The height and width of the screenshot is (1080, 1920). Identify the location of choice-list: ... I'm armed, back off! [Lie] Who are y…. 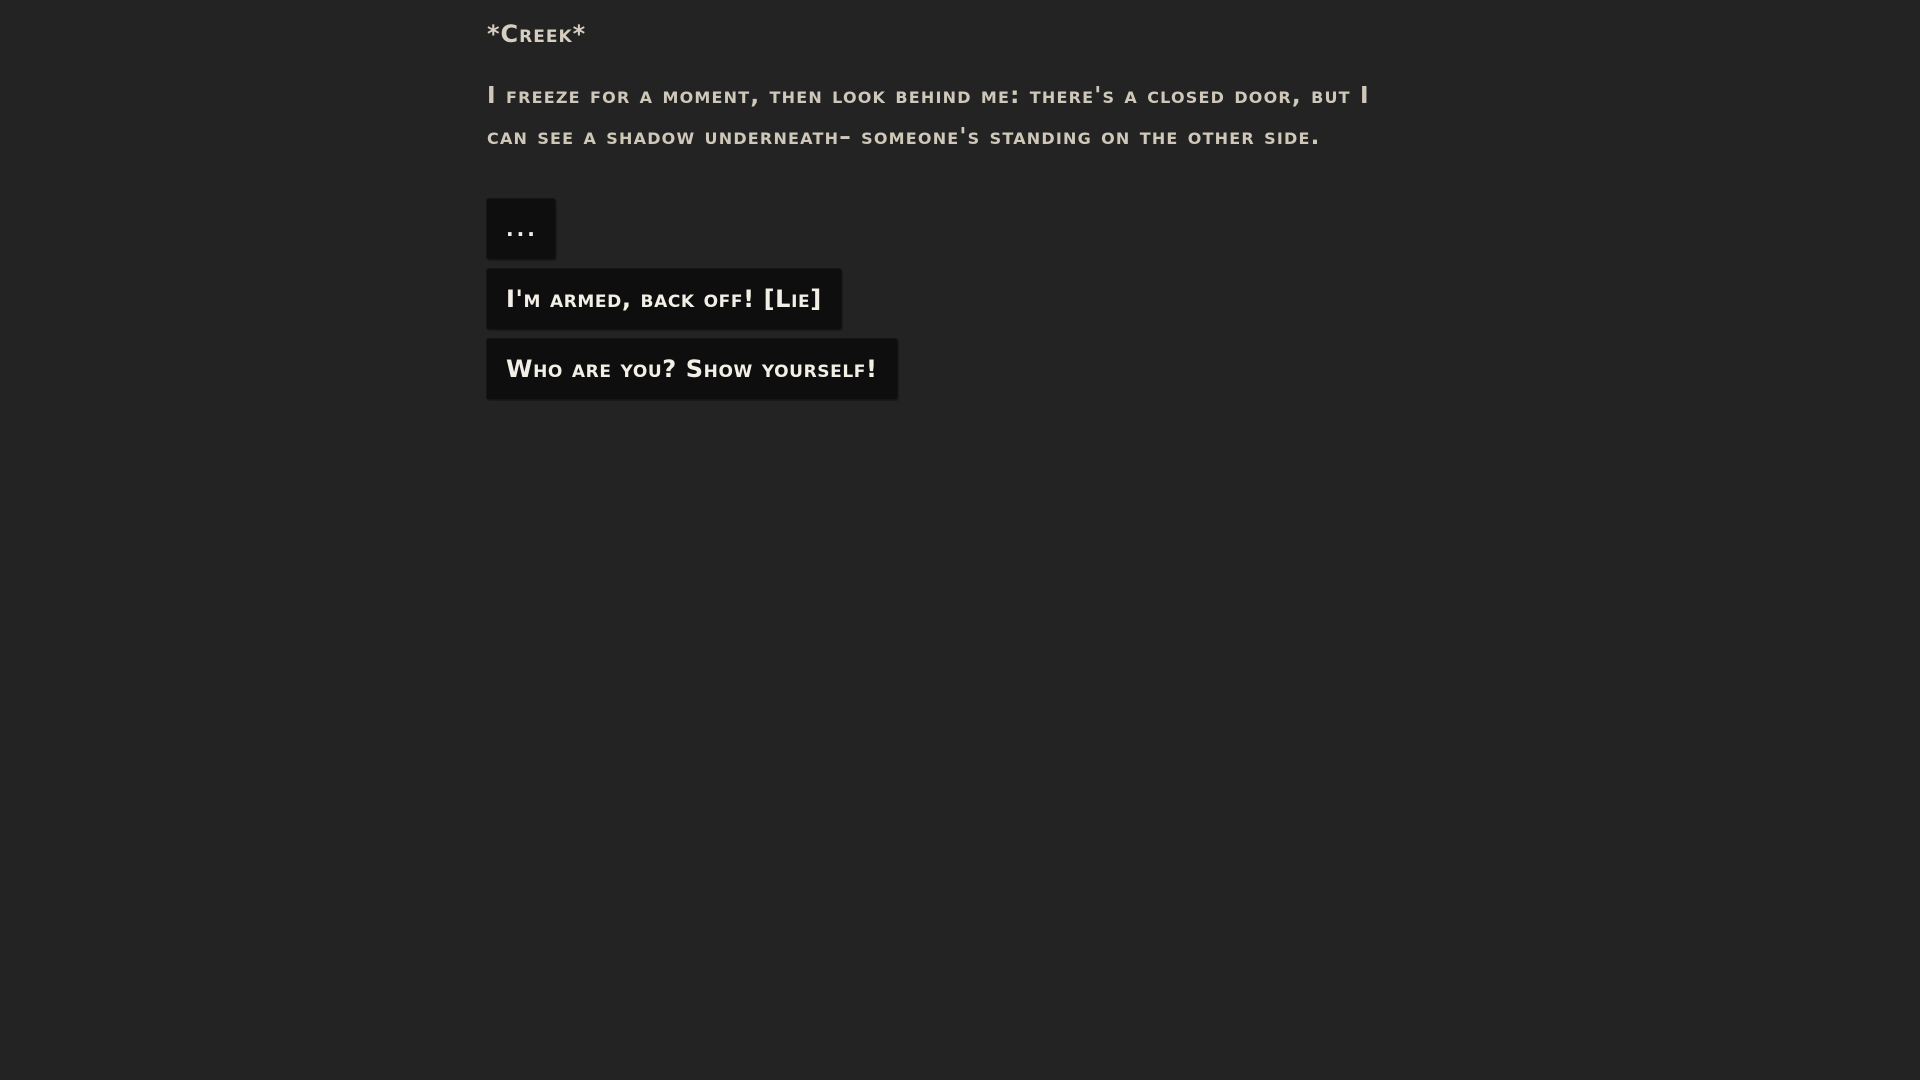
(692, 304).